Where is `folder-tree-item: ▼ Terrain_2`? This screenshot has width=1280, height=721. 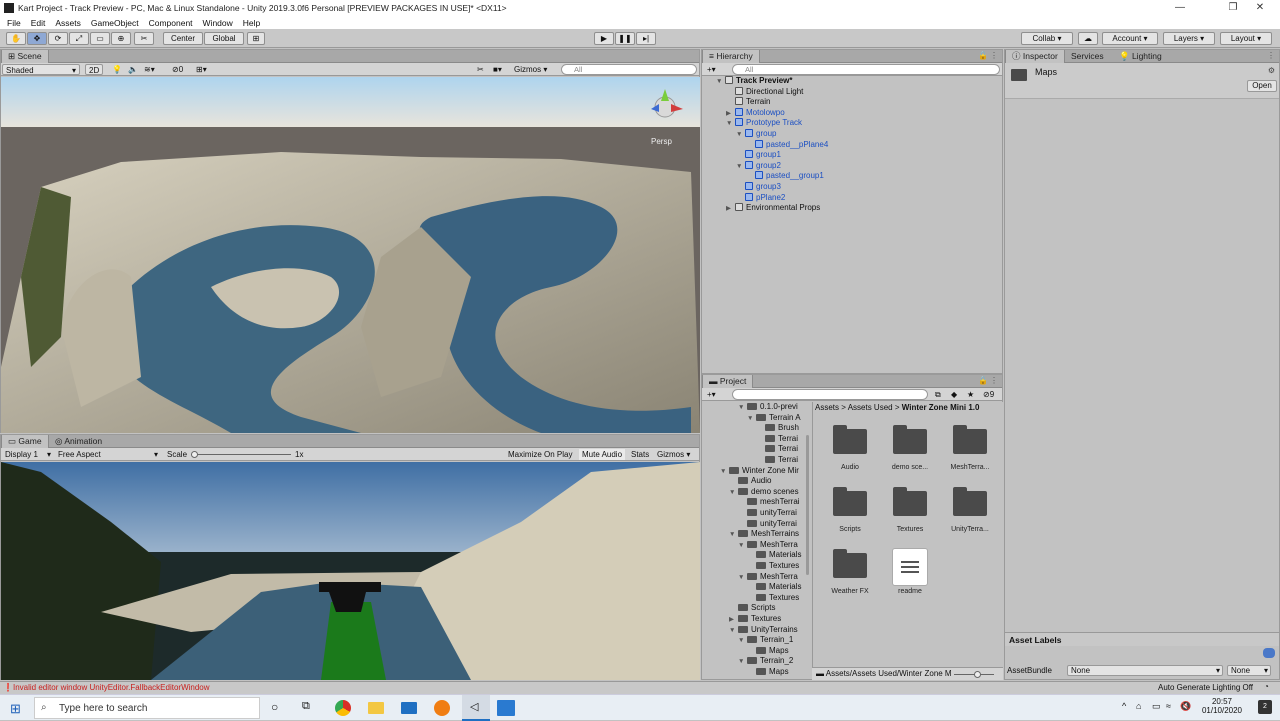
folder-tree-item: ▼ Terrain_2 is located at coordinates (754, 661).